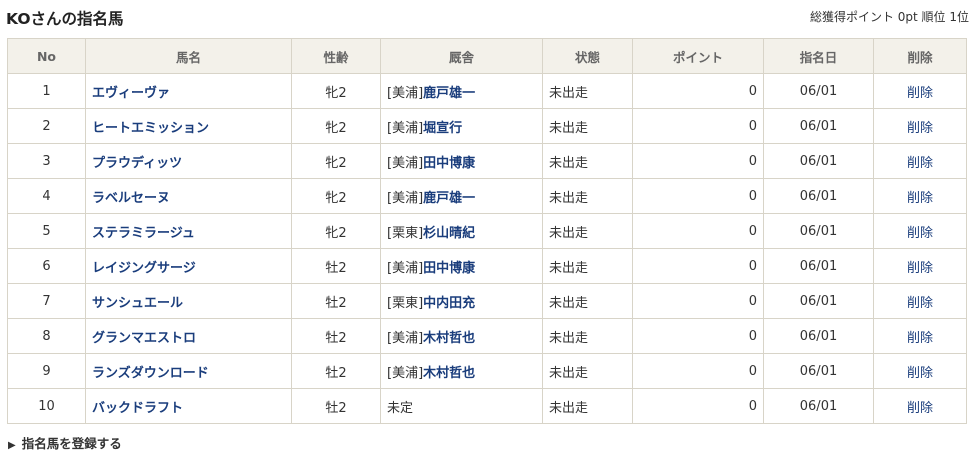  Describe the element at coordinates (449, 338) in the screenshot. I see `trainer-name: 木村哲也` at that location.